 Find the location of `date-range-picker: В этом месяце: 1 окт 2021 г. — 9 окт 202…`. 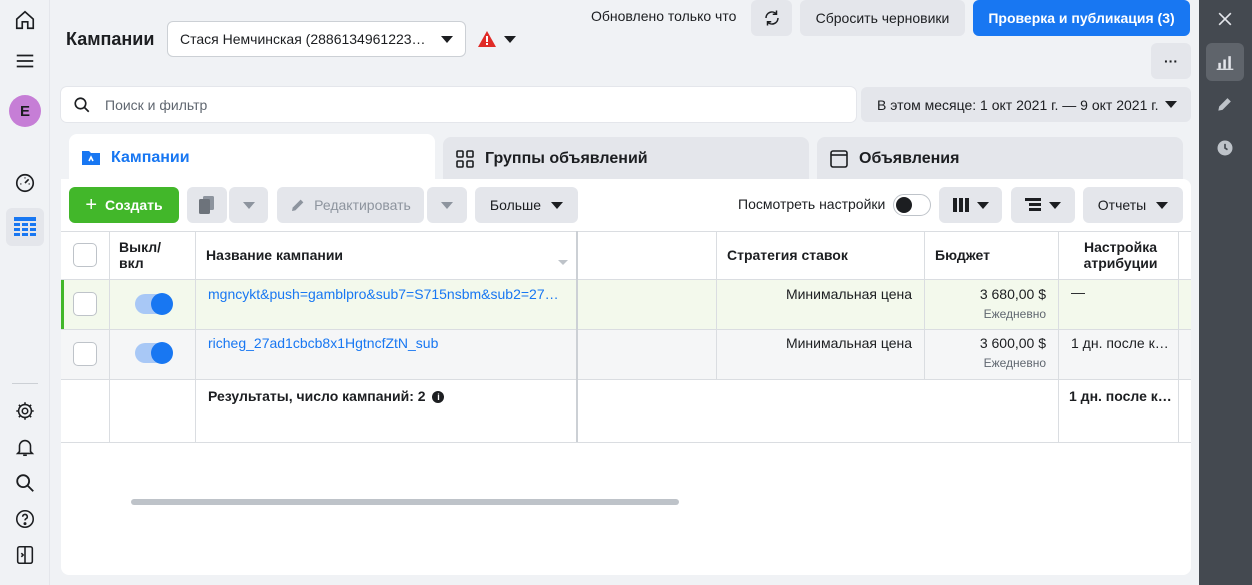

date-range-picker: В этом месяце: 1 окт 2021 г. — 9 окт 202… is located at coordinates (1026, 104).